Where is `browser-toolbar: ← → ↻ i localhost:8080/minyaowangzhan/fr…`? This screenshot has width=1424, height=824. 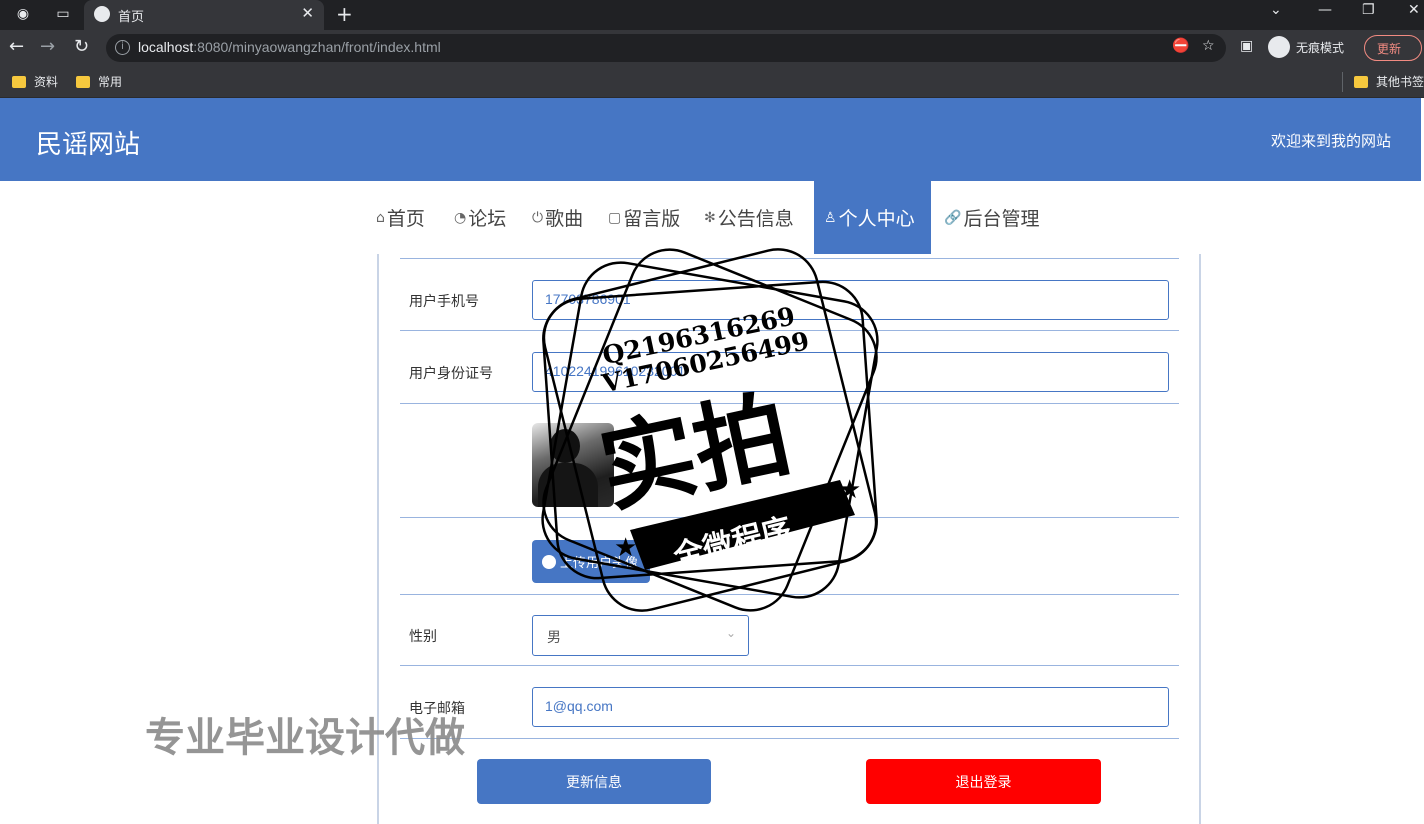 browser-toolbar: ← → ↻ i localhost:8080/minyaowangzhan/fr… is located at coordinates (712, 48).